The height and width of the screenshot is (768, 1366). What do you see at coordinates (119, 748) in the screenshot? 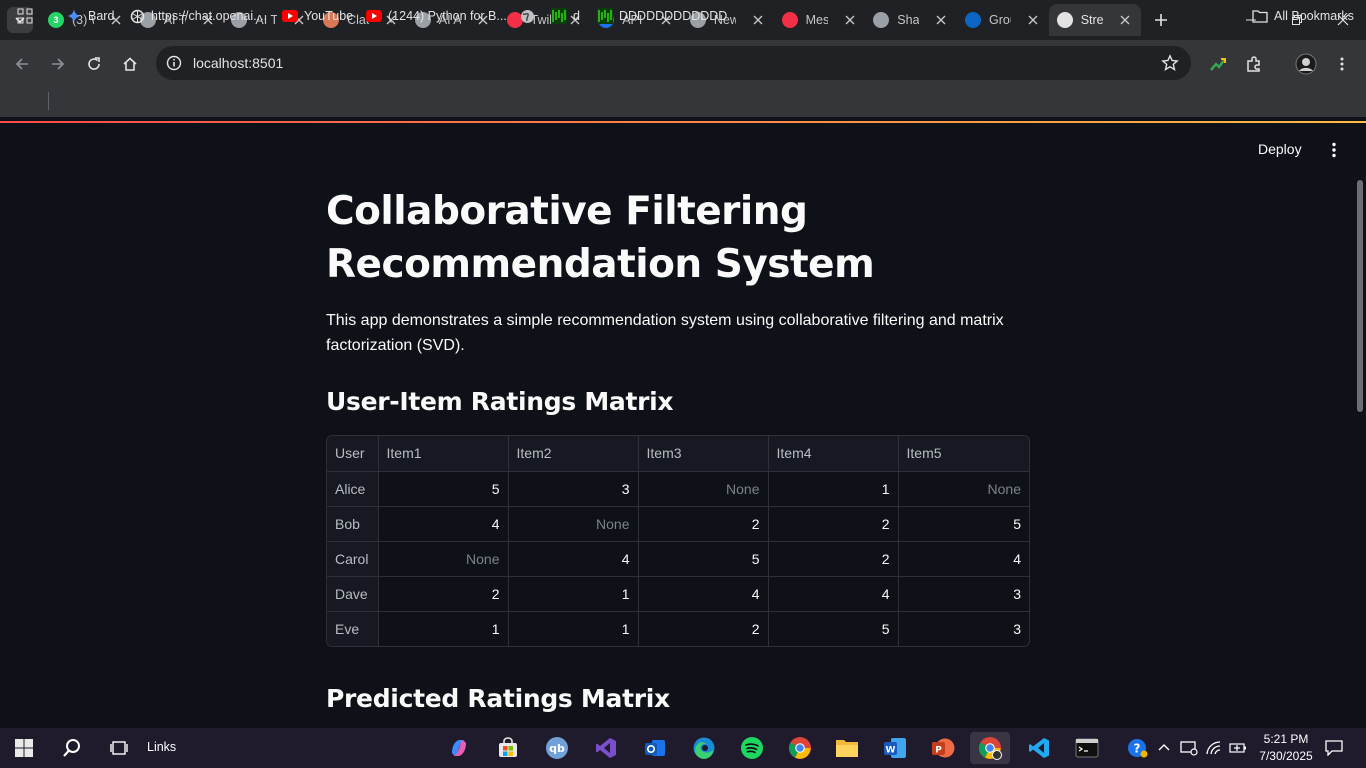
I see `task-view-button` at bounding box center [119, 748].